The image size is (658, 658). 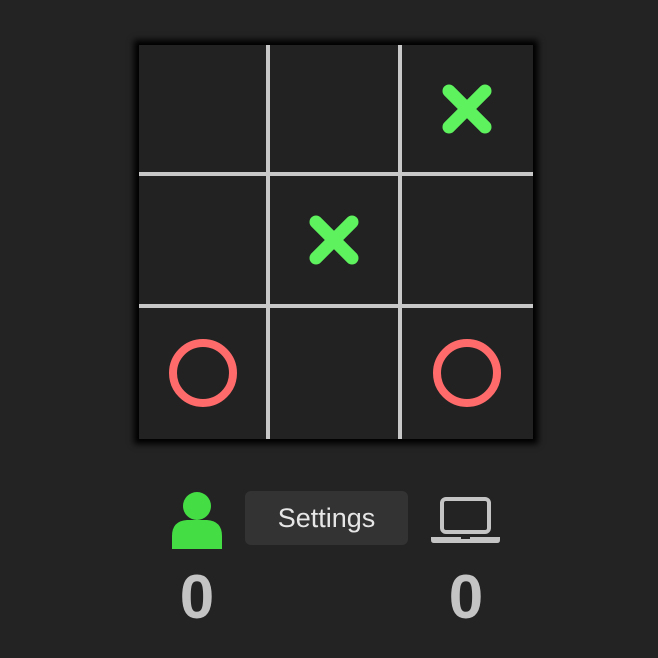 I want to click on settings-button: Settings, so click(x=326, y=518).